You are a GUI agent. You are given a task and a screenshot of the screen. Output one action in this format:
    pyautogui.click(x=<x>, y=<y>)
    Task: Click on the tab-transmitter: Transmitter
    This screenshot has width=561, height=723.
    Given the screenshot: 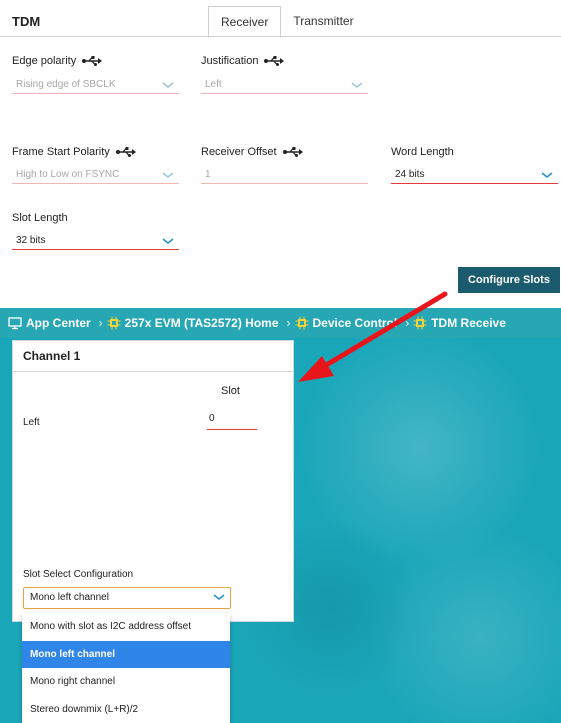 What is the action you would take?
    pyautogui.click(x=323, y=21)
    